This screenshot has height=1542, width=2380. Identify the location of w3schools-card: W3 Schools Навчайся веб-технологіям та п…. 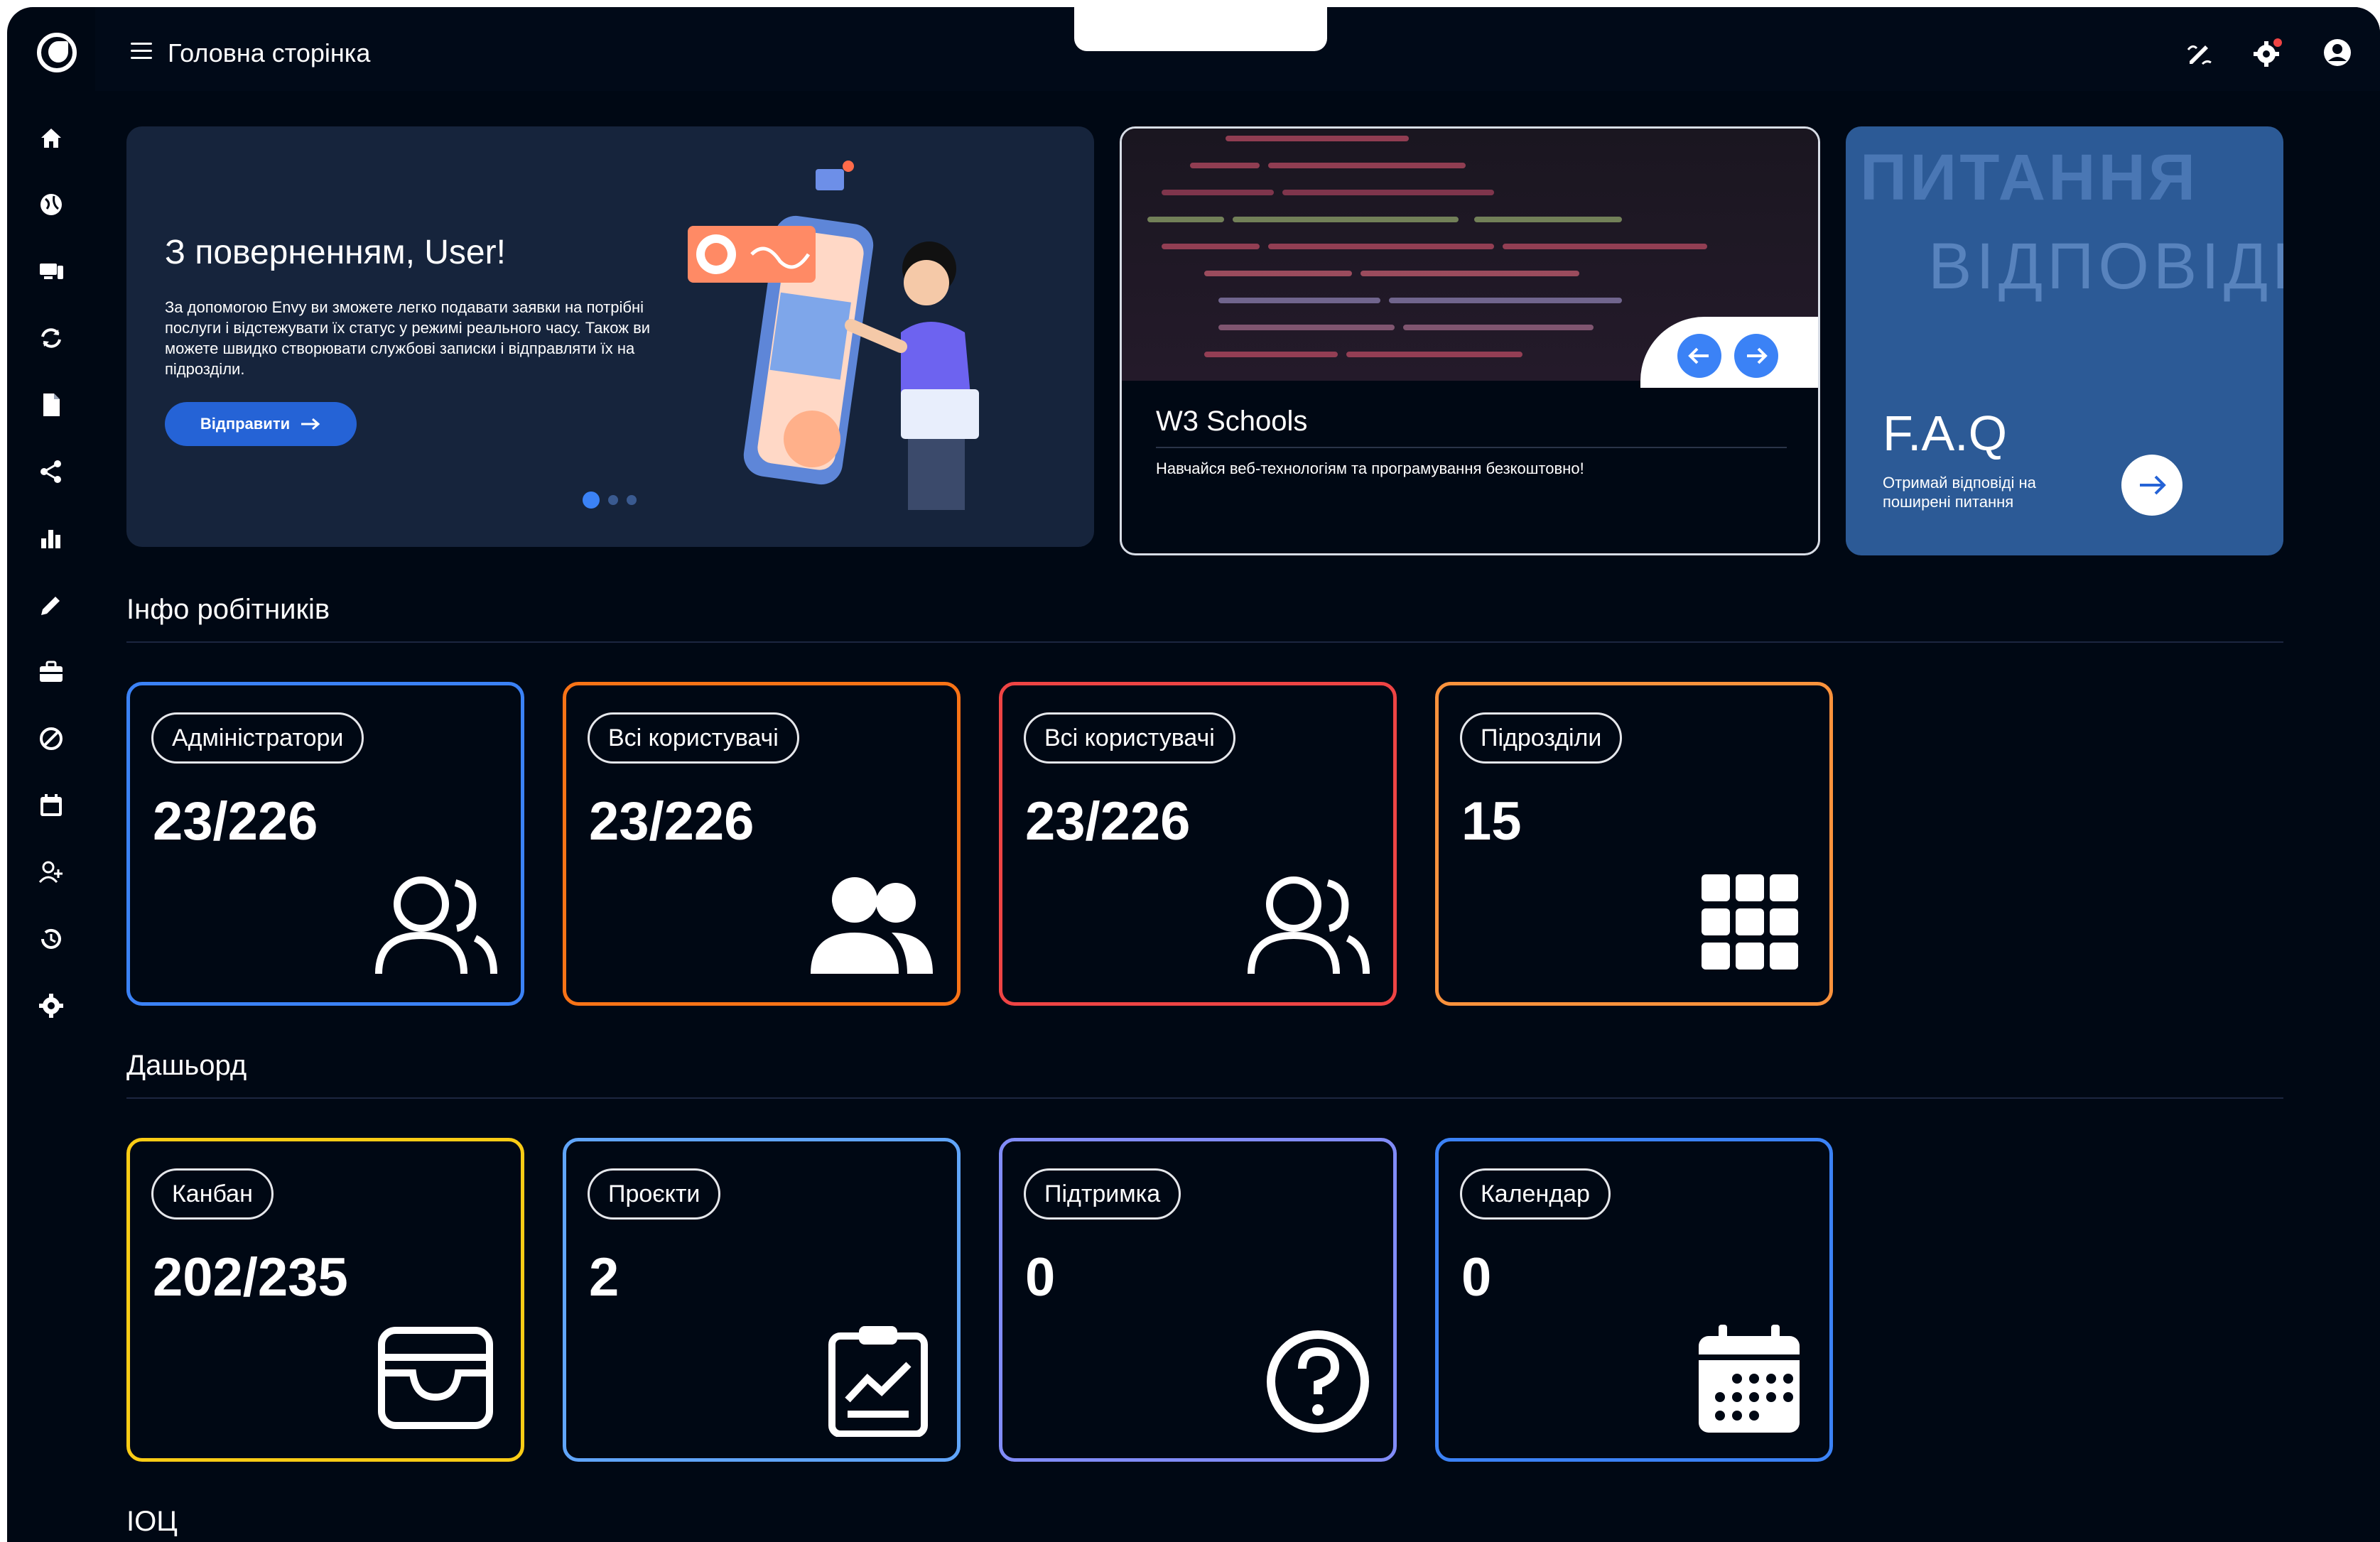
(1470, 340).